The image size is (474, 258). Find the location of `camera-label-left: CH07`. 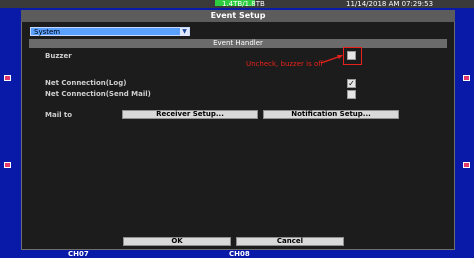

camera-label-left: CH07 is located at coordinates (78, 254).